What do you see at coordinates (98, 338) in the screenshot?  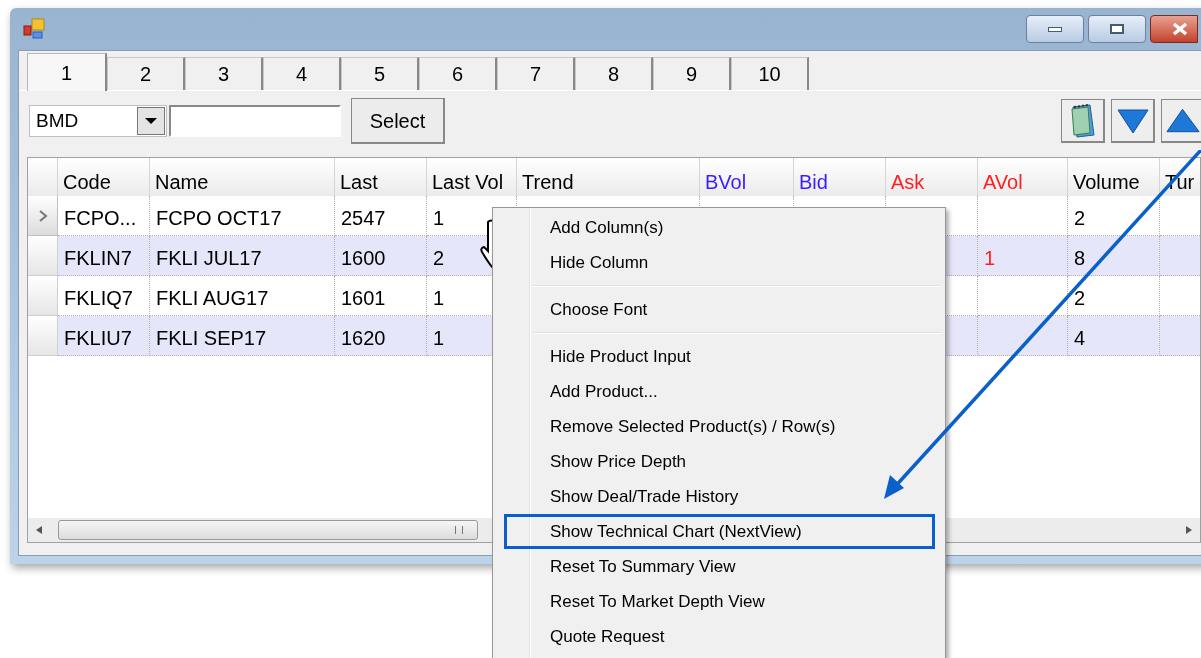 I see `table-cell: FKLIU7` at bounding box center [98, 338].